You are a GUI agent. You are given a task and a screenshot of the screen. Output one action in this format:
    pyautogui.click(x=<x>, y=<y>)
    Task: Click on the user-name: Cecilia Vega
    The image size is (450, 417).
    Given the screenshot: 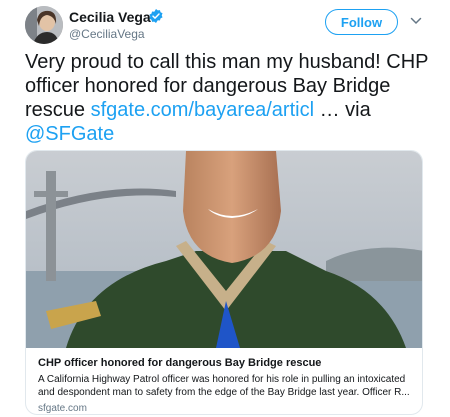 What is the action you would take?
    pyautogui.click(x=110, y=17)
    